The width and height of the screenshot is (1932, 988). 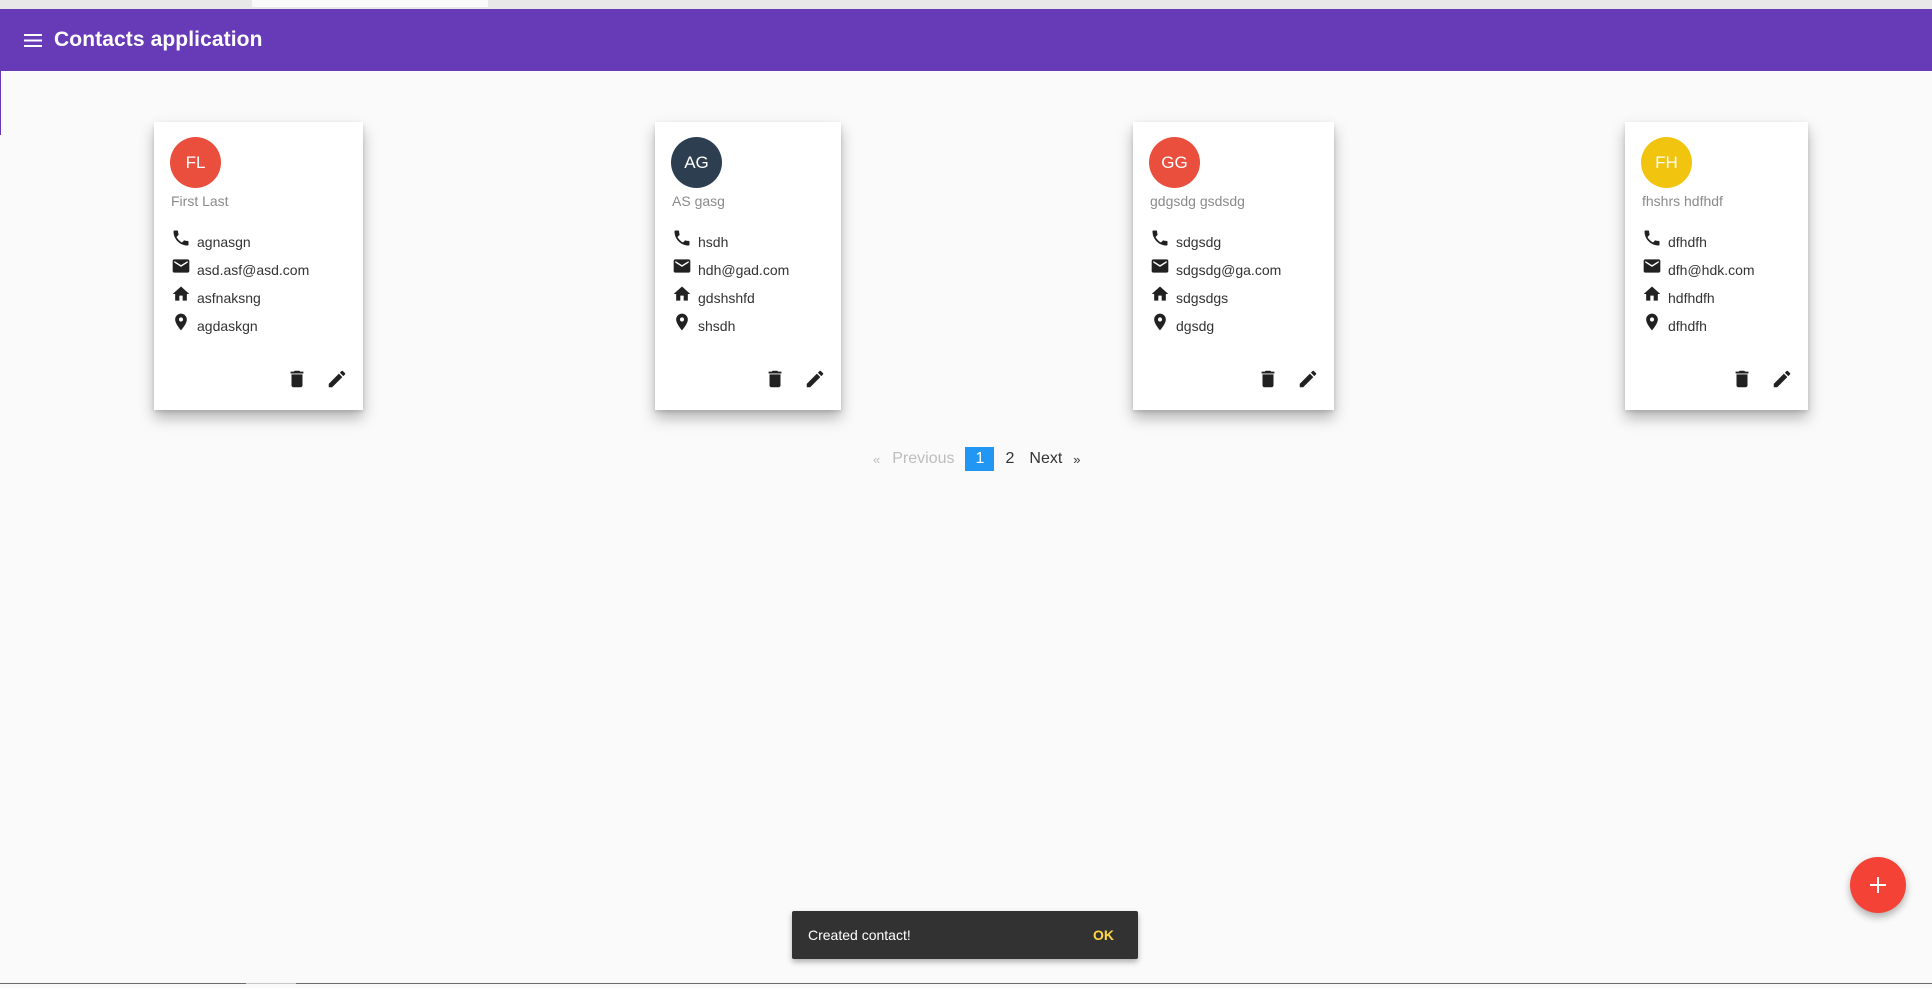 I want to click on plus-icon, so click(x=1878, y=885).